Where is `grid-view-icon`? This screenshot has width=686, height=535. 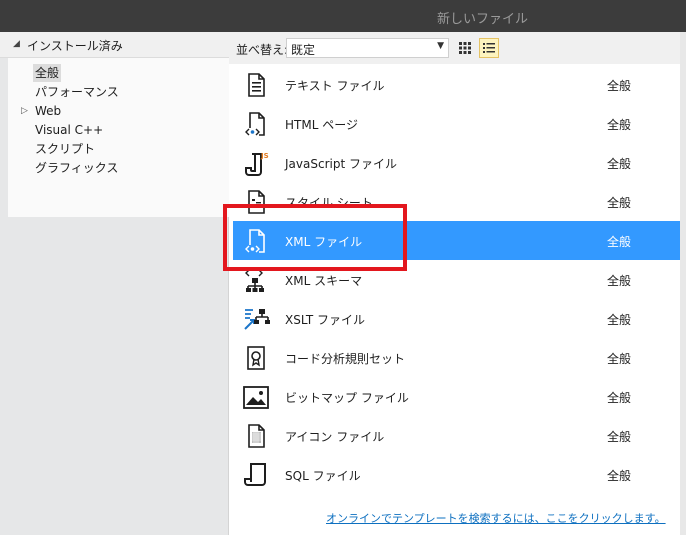 grid-view-icon is located at coordinates (465, 48).